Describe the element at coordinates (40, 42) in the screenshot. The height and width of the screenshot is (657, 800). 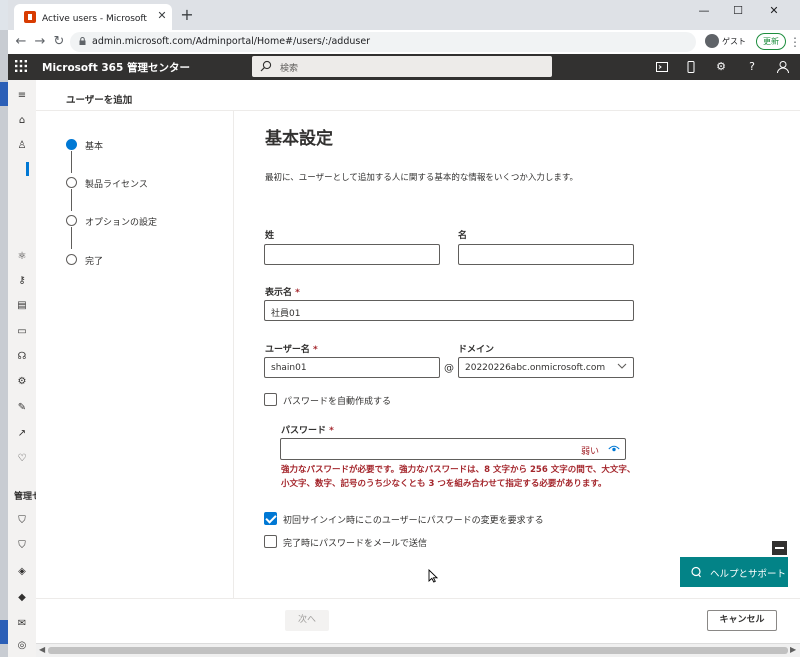
I see `forward-button: →` at that location.